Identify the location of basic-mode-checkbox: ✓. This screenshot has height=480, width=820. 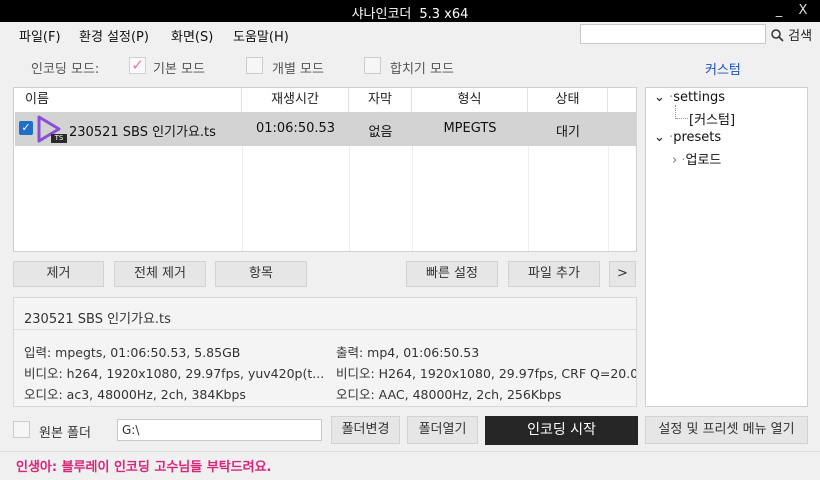
(137, 65).